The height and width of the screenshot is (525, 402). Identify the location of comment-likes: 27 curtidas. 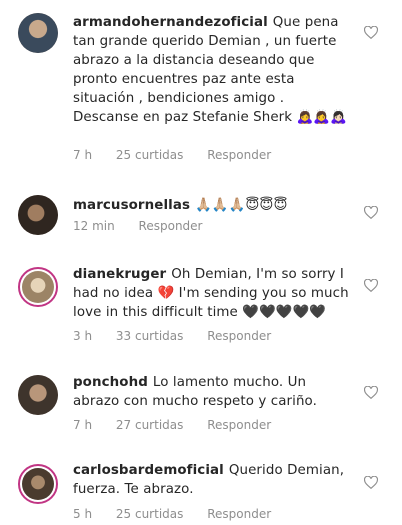
(149, 425).